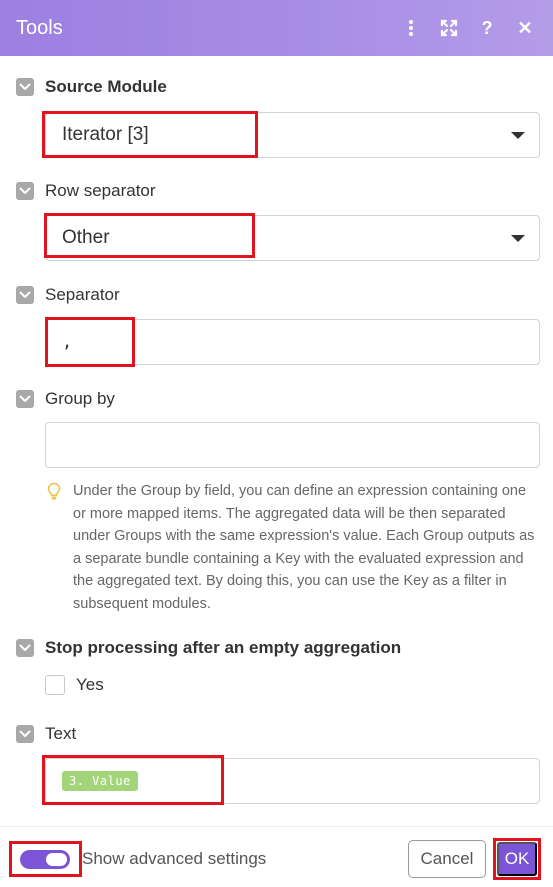 This screenshot has height=887, width=553. What do you see at coordinates (292, 135) in the screenshot?
I see `source-module-select: Iterator [3]` at bounding box center [292, 135].